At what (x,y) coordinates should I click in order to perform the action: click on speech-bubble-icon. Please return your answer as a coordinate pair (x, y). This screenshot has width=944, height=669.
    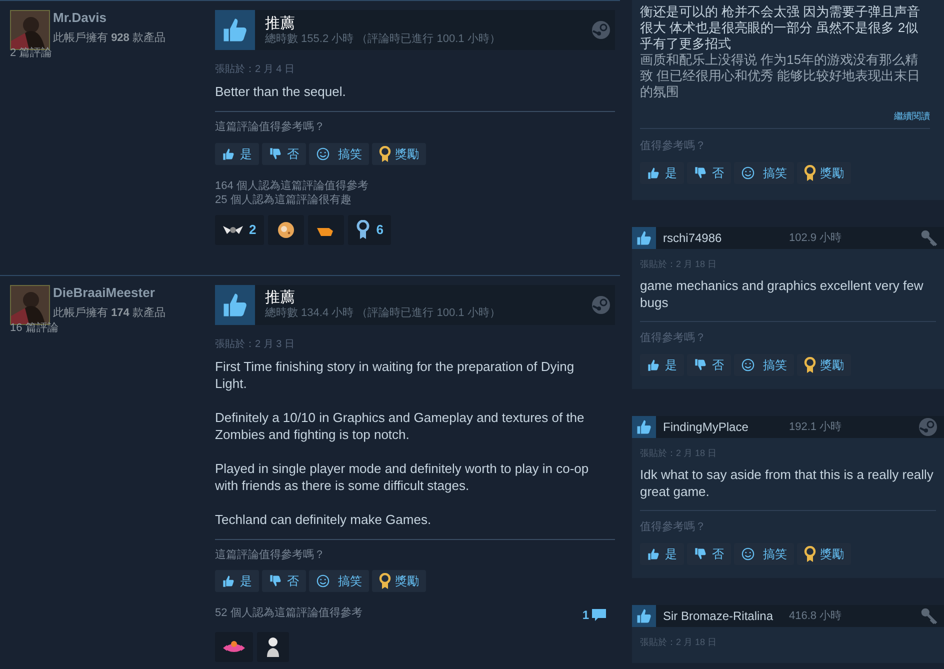
    Looking at the image, I should click on (599, 615).